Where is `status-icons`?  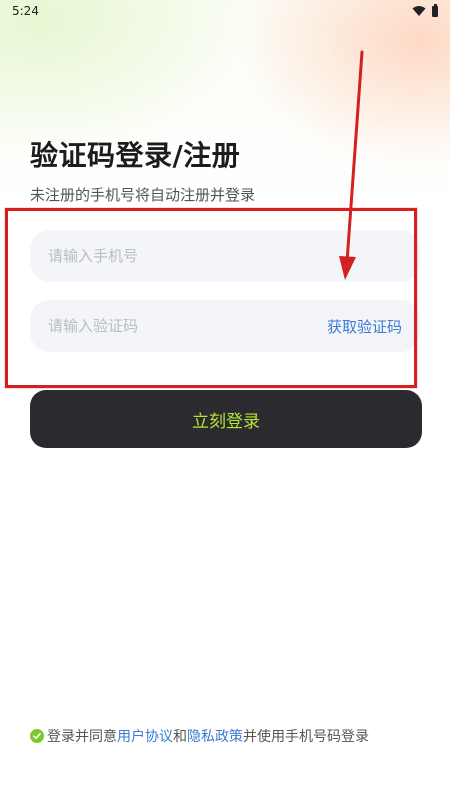 status-icons is located at coordinates (425, 10).